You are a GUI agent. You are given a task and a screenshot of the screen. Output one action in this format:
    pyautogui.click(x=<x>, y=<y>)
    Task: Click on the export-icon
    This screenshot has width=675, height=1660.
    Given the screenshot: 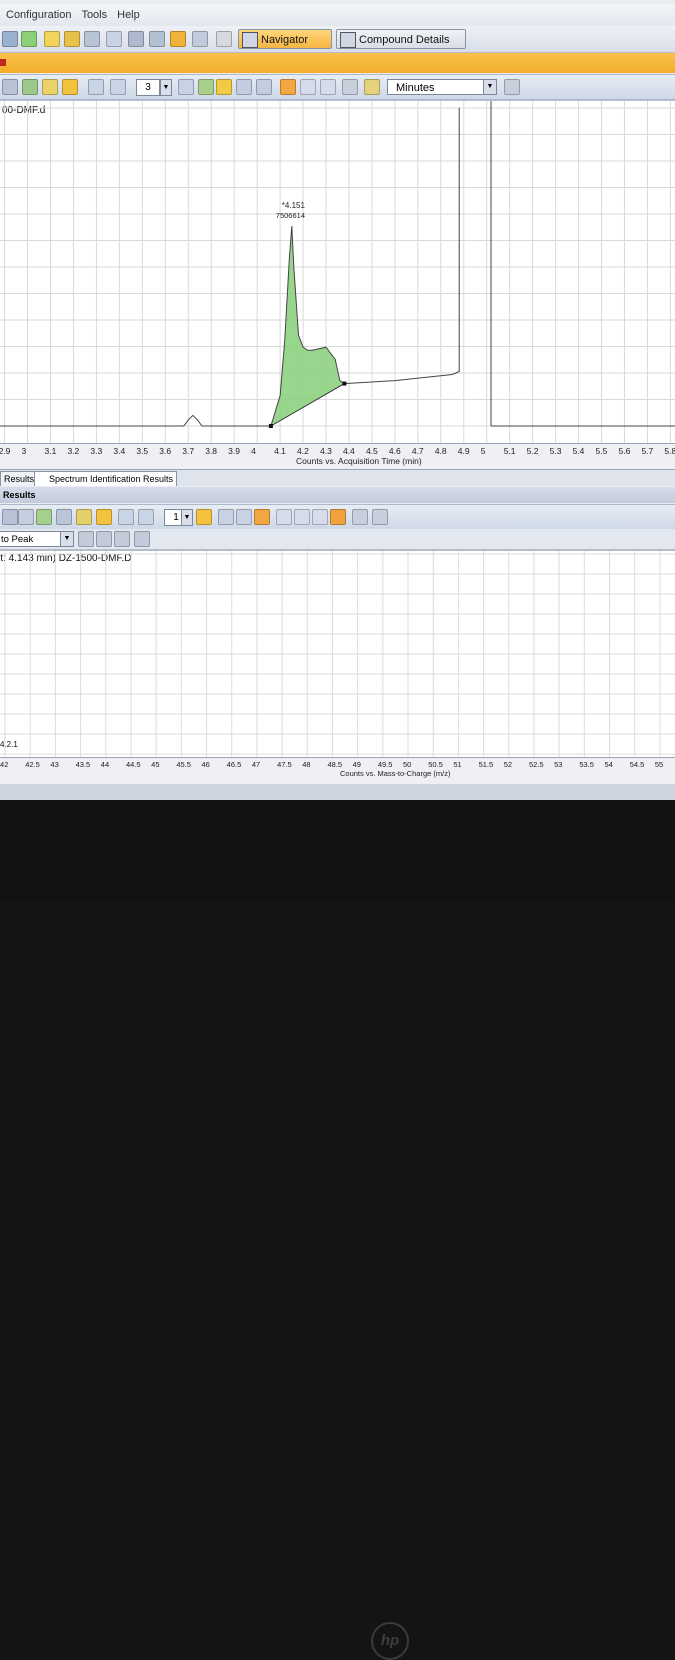 What is the action you would take?
    pyautogui.click(x=224, y=39)
    